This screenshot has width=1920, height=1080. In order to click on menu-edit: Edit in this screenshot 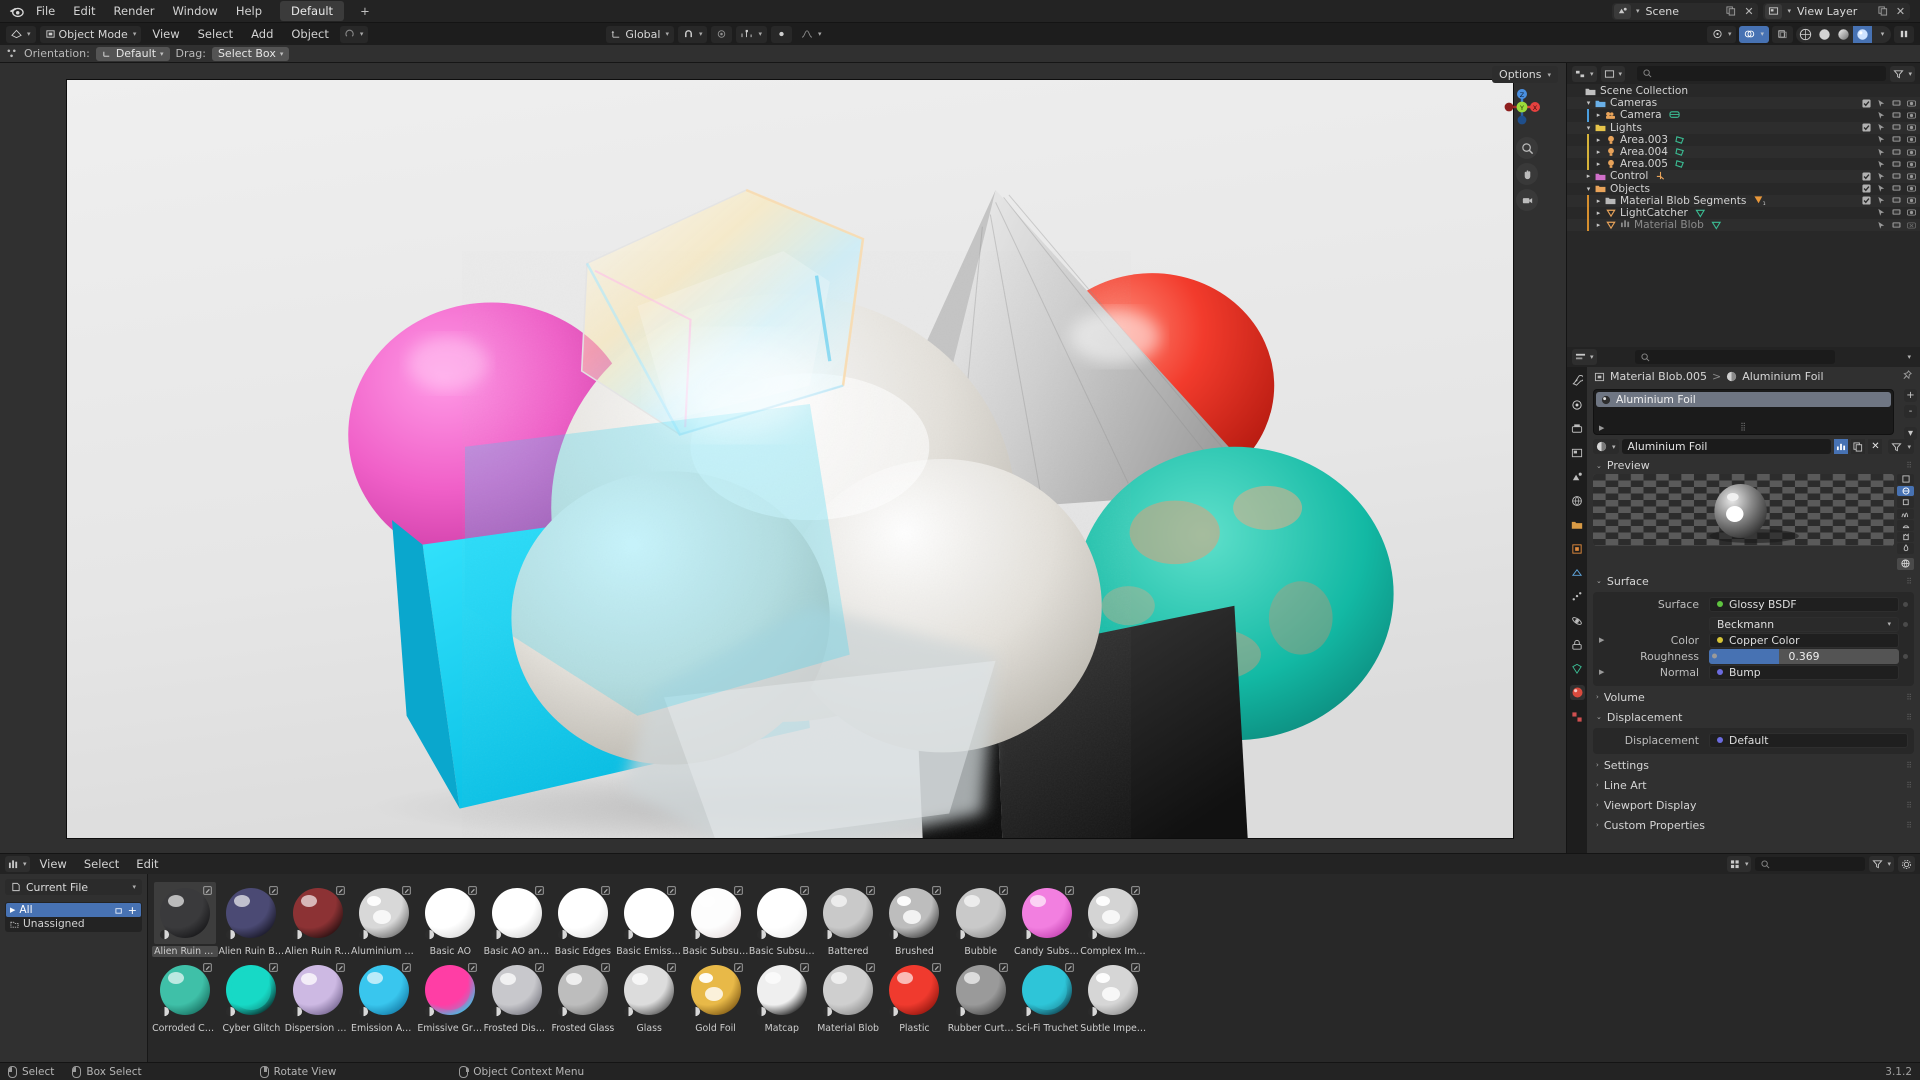, I will do `click(84, 11)`.